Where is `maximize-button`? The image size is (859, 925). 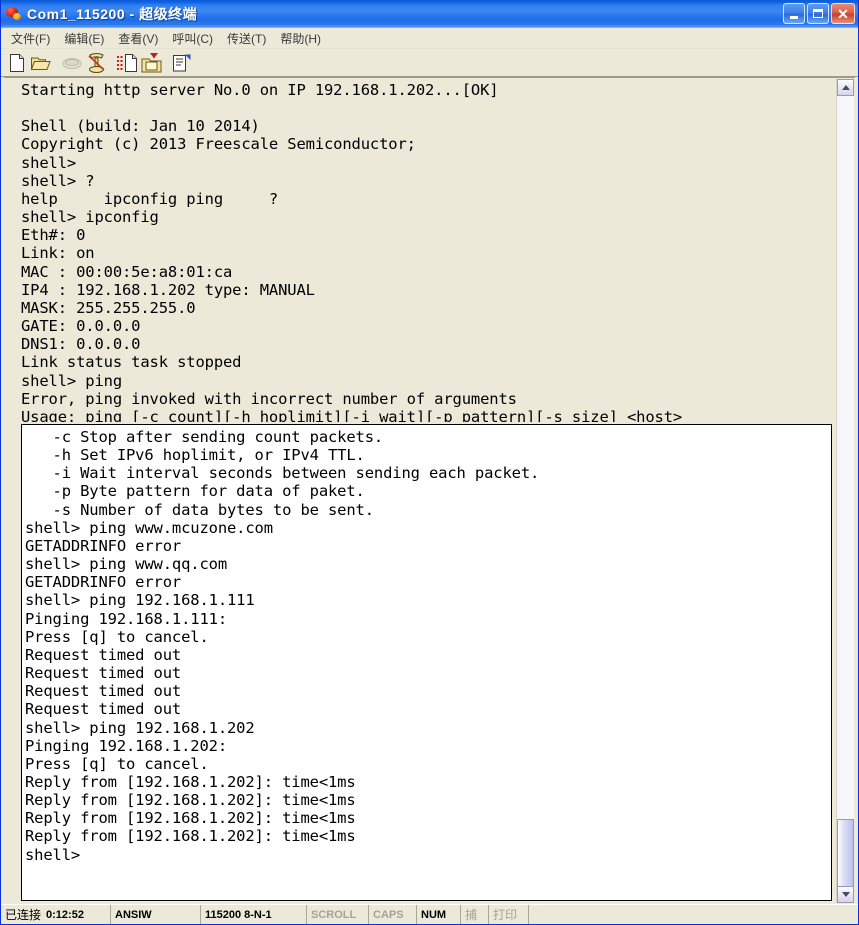
maximize-button is located at coordinates (818, 13).